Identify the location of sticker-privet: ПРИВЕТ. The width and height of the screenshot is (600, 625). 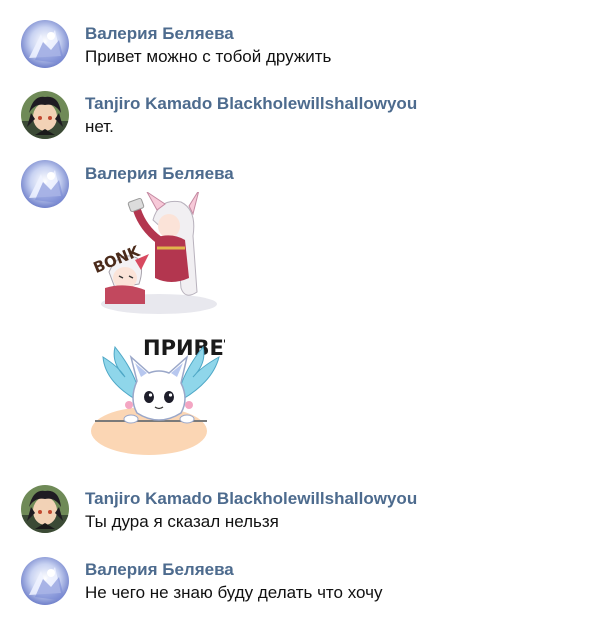
(162, 393).